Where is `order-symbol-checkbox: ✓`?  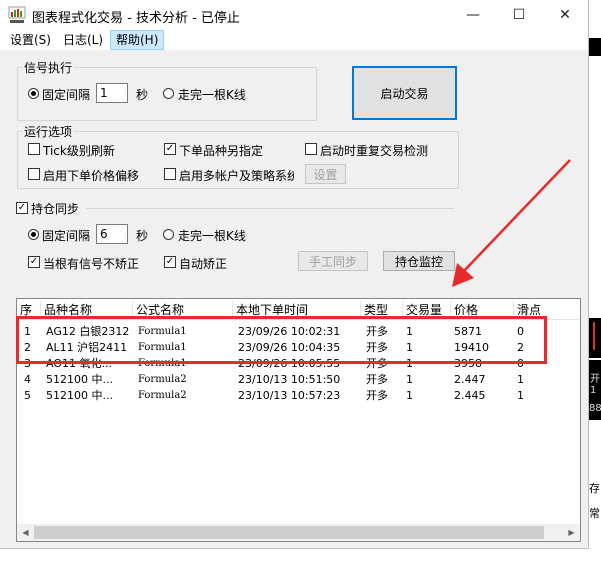 order-symbol-checkbox: ✓ is located at coordinates (170, 149).